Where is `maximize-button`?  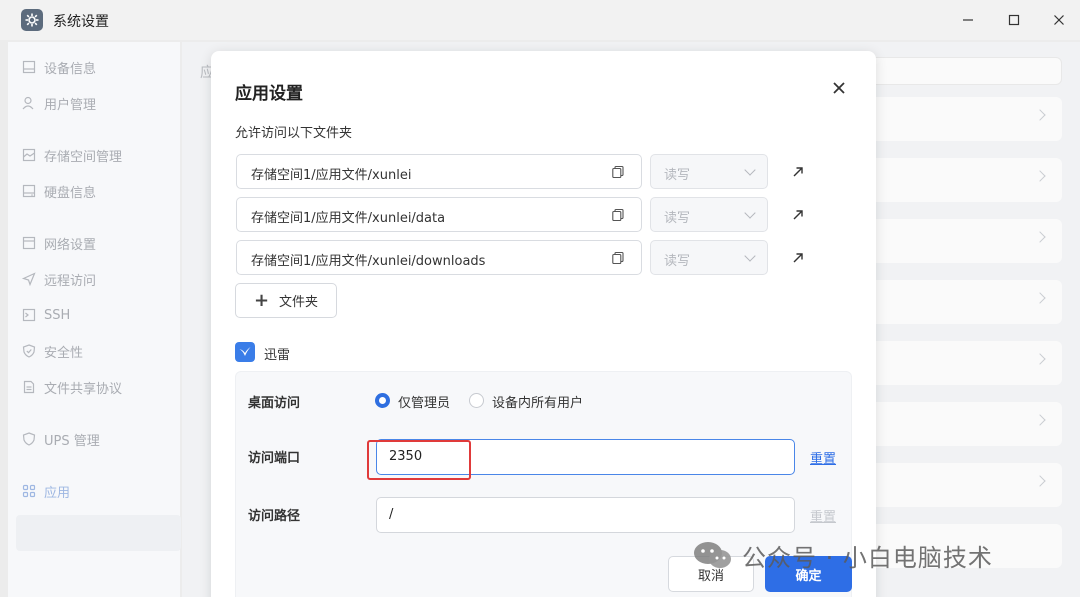 maximize-button is located at coordinates (1014, 20).